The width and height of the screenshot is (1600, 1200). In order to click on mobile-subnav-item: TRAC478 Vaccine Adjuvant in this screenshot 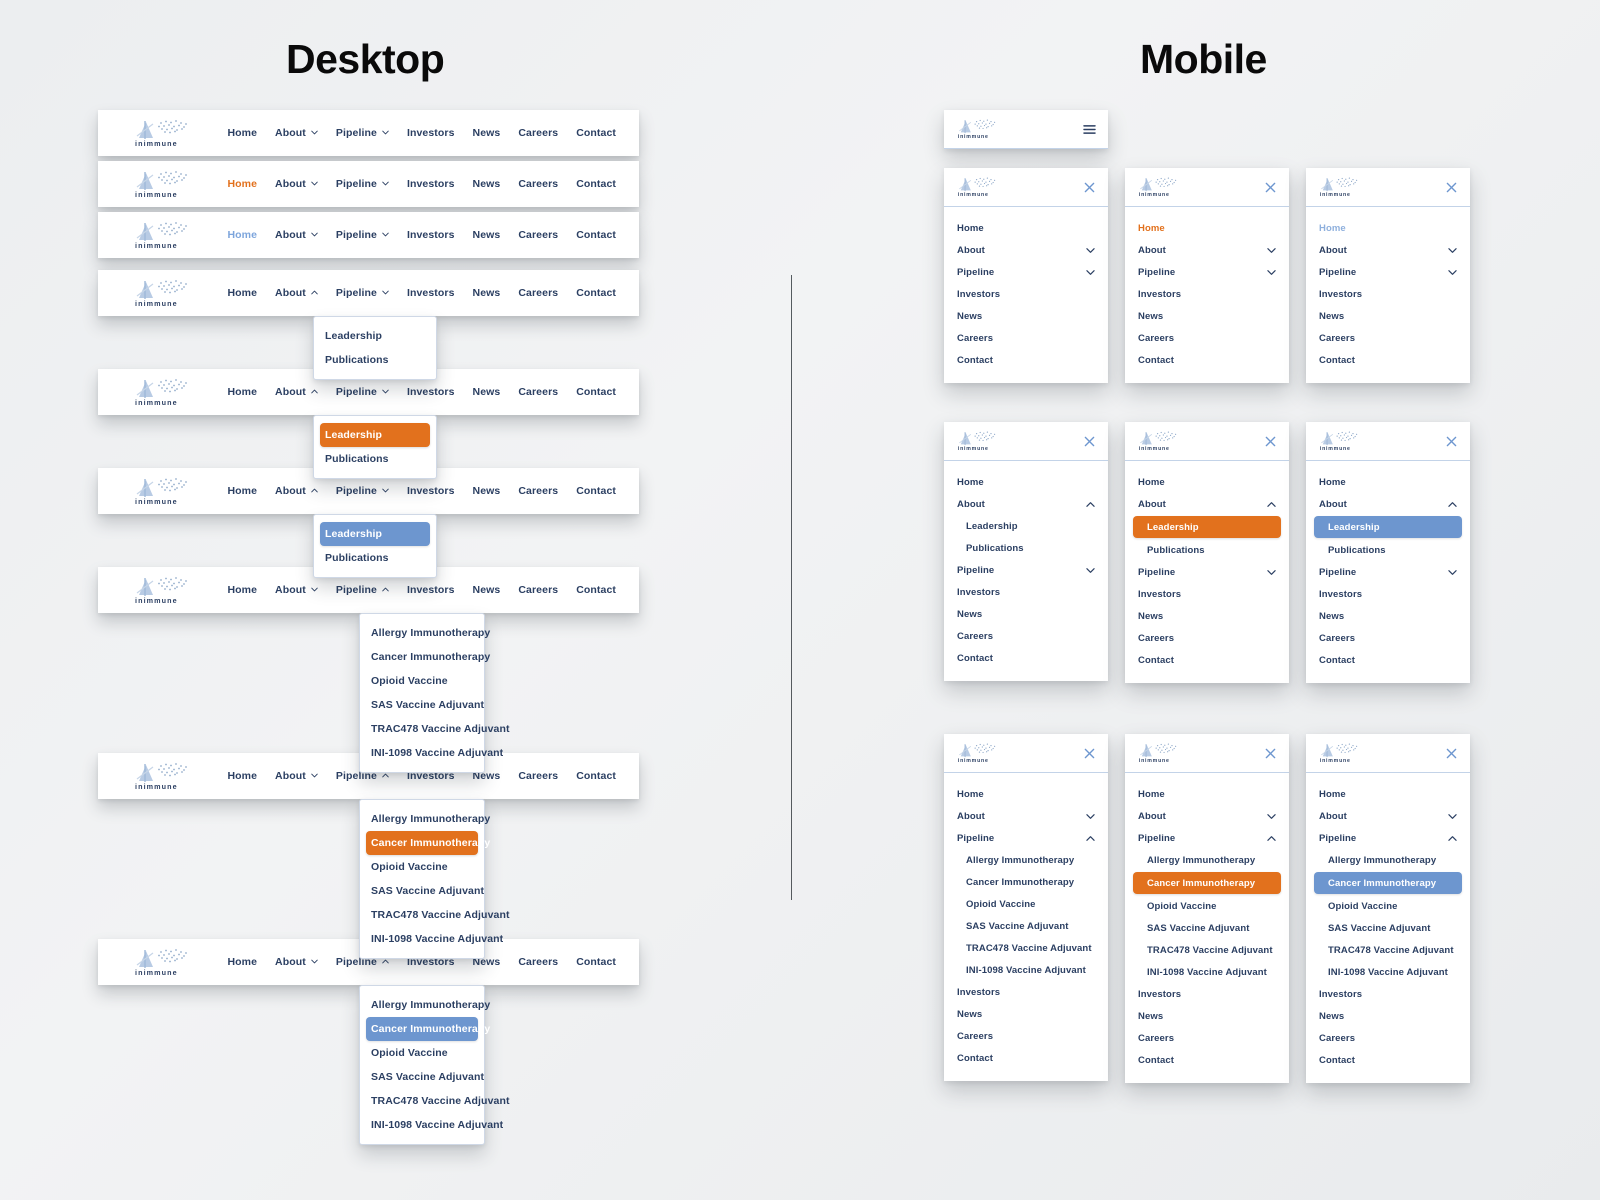, I will do `click(1207, 950)`.